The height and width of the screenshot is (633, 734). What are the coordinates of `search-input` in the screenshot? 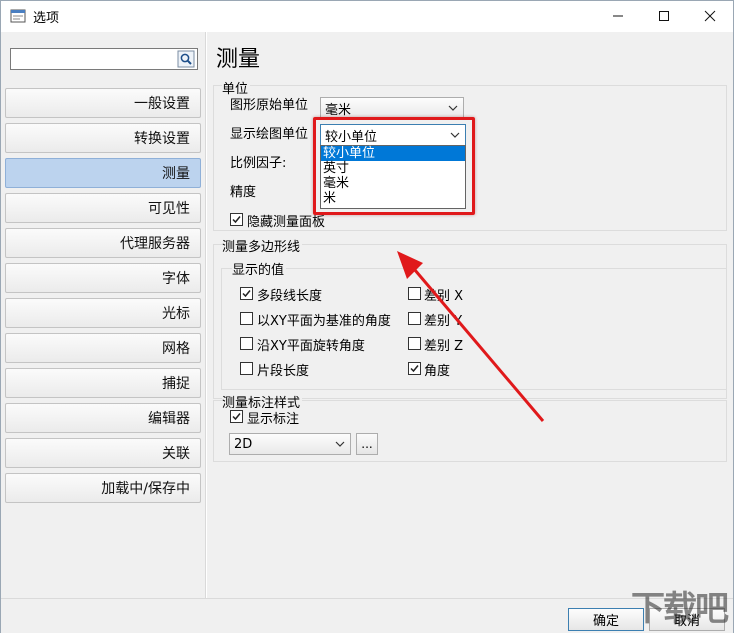 It's located at (93, 59).